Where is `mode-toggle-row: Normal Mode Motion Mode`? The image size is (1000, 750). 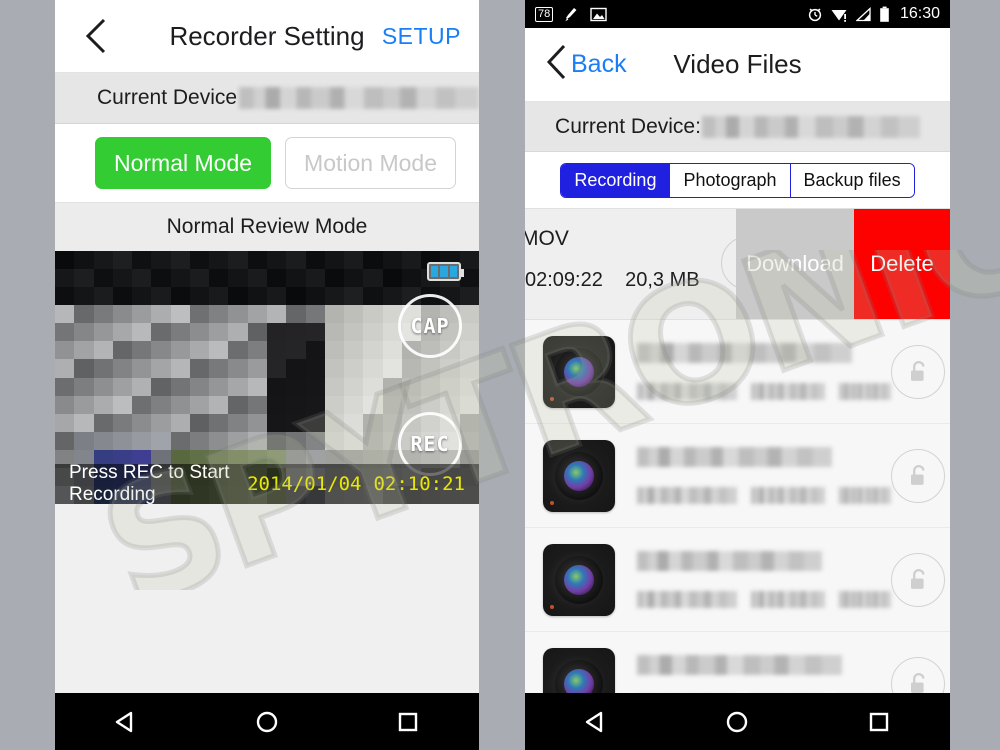 mode-toggle-row: Normal Mode Motion Mode is located at coordinates (267, 163).